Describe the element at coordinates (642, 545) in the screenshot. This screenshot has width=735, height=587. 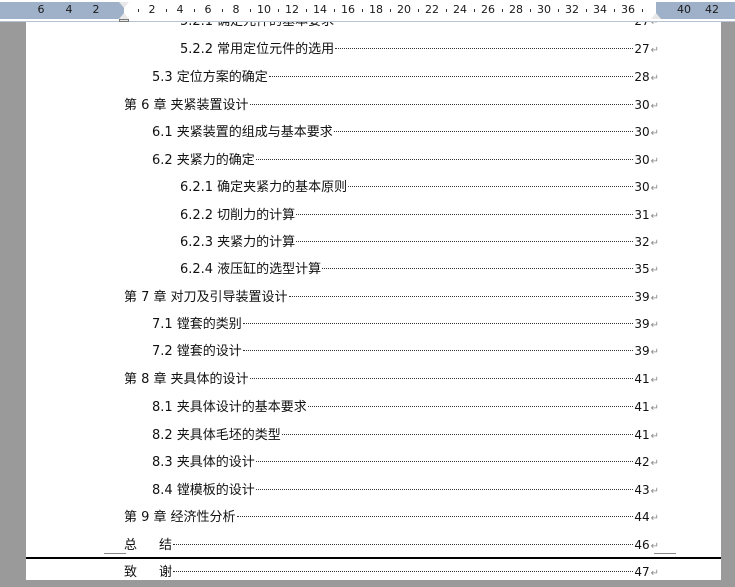
I see `toc-page-number: 46` at that location.